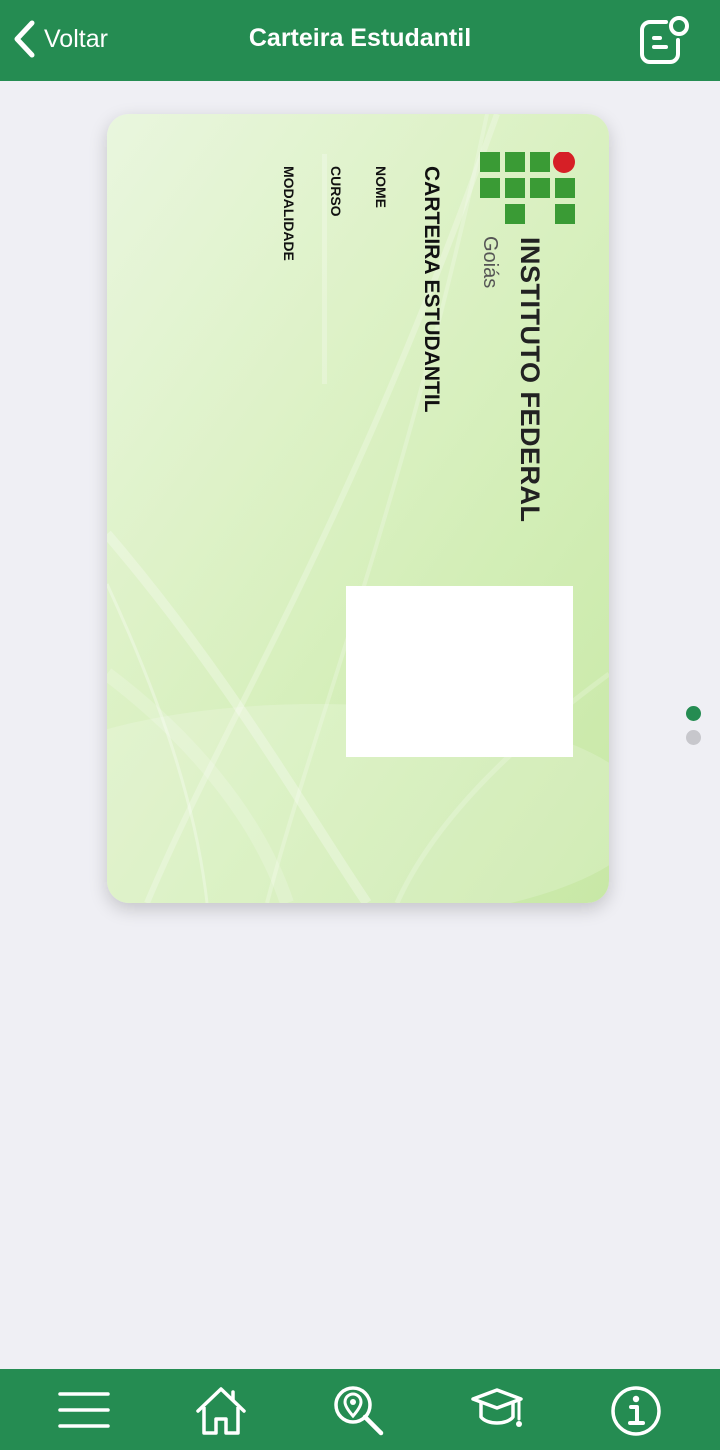 This screenshot has width=720, height=1450. I want to click on logo-institution-name: INSTITUTO FEDERAL, so click(530, 380).